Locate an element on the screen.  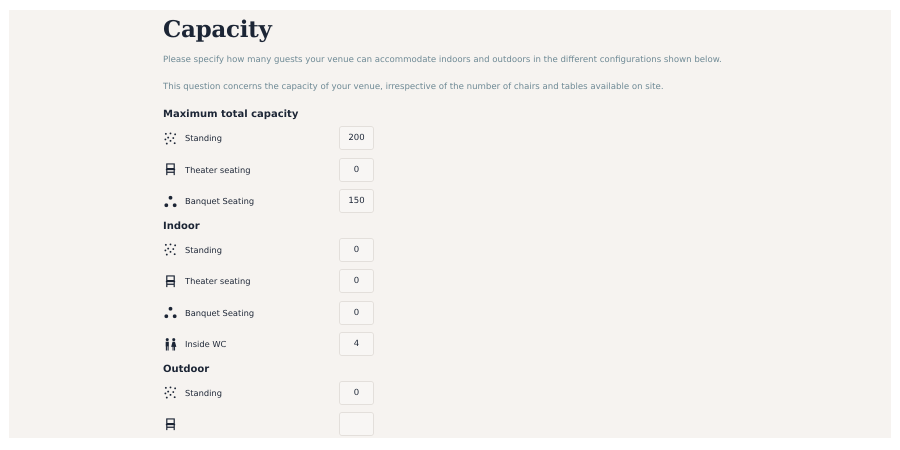
section-heading: Outdoor is located at coordinates (186, 369).